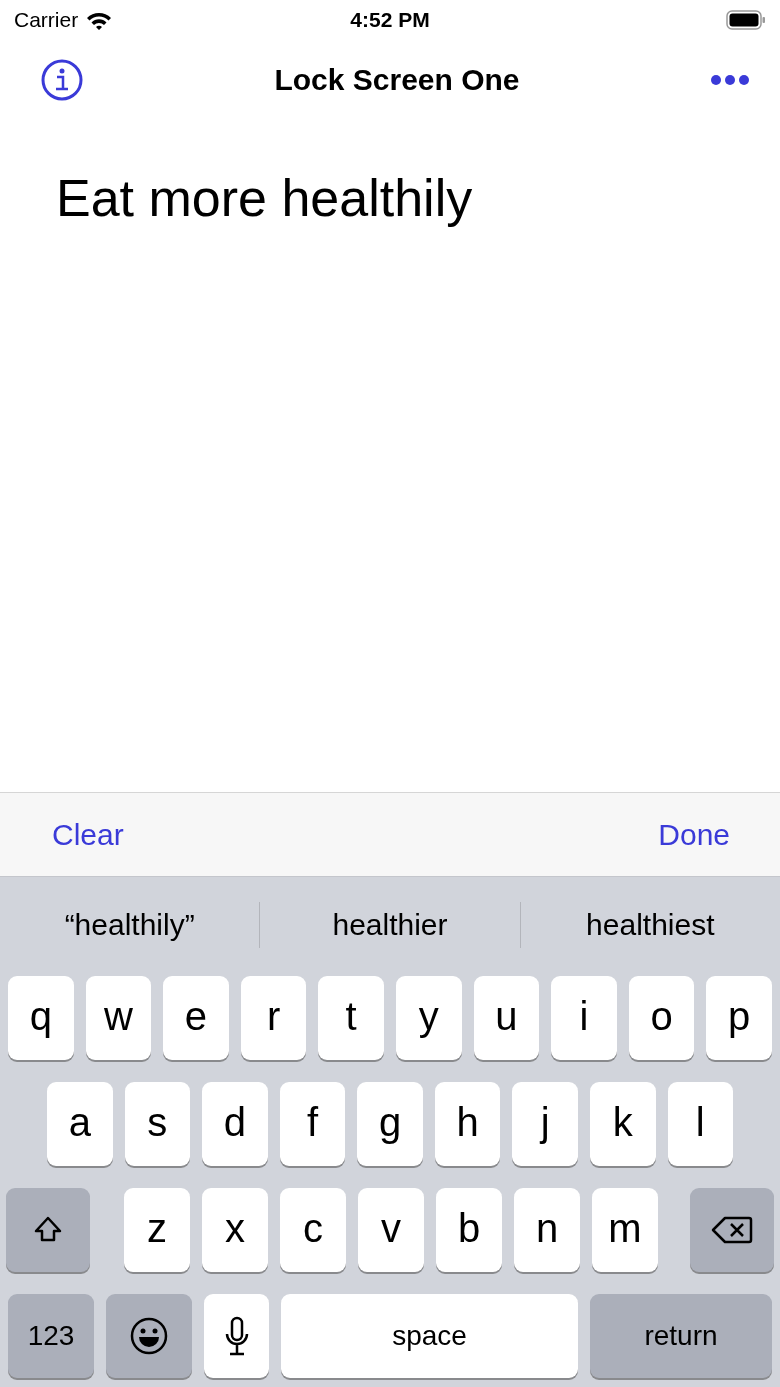 The image size is (780, 1387). I want to click on microphone-key, so click(236, 1336).